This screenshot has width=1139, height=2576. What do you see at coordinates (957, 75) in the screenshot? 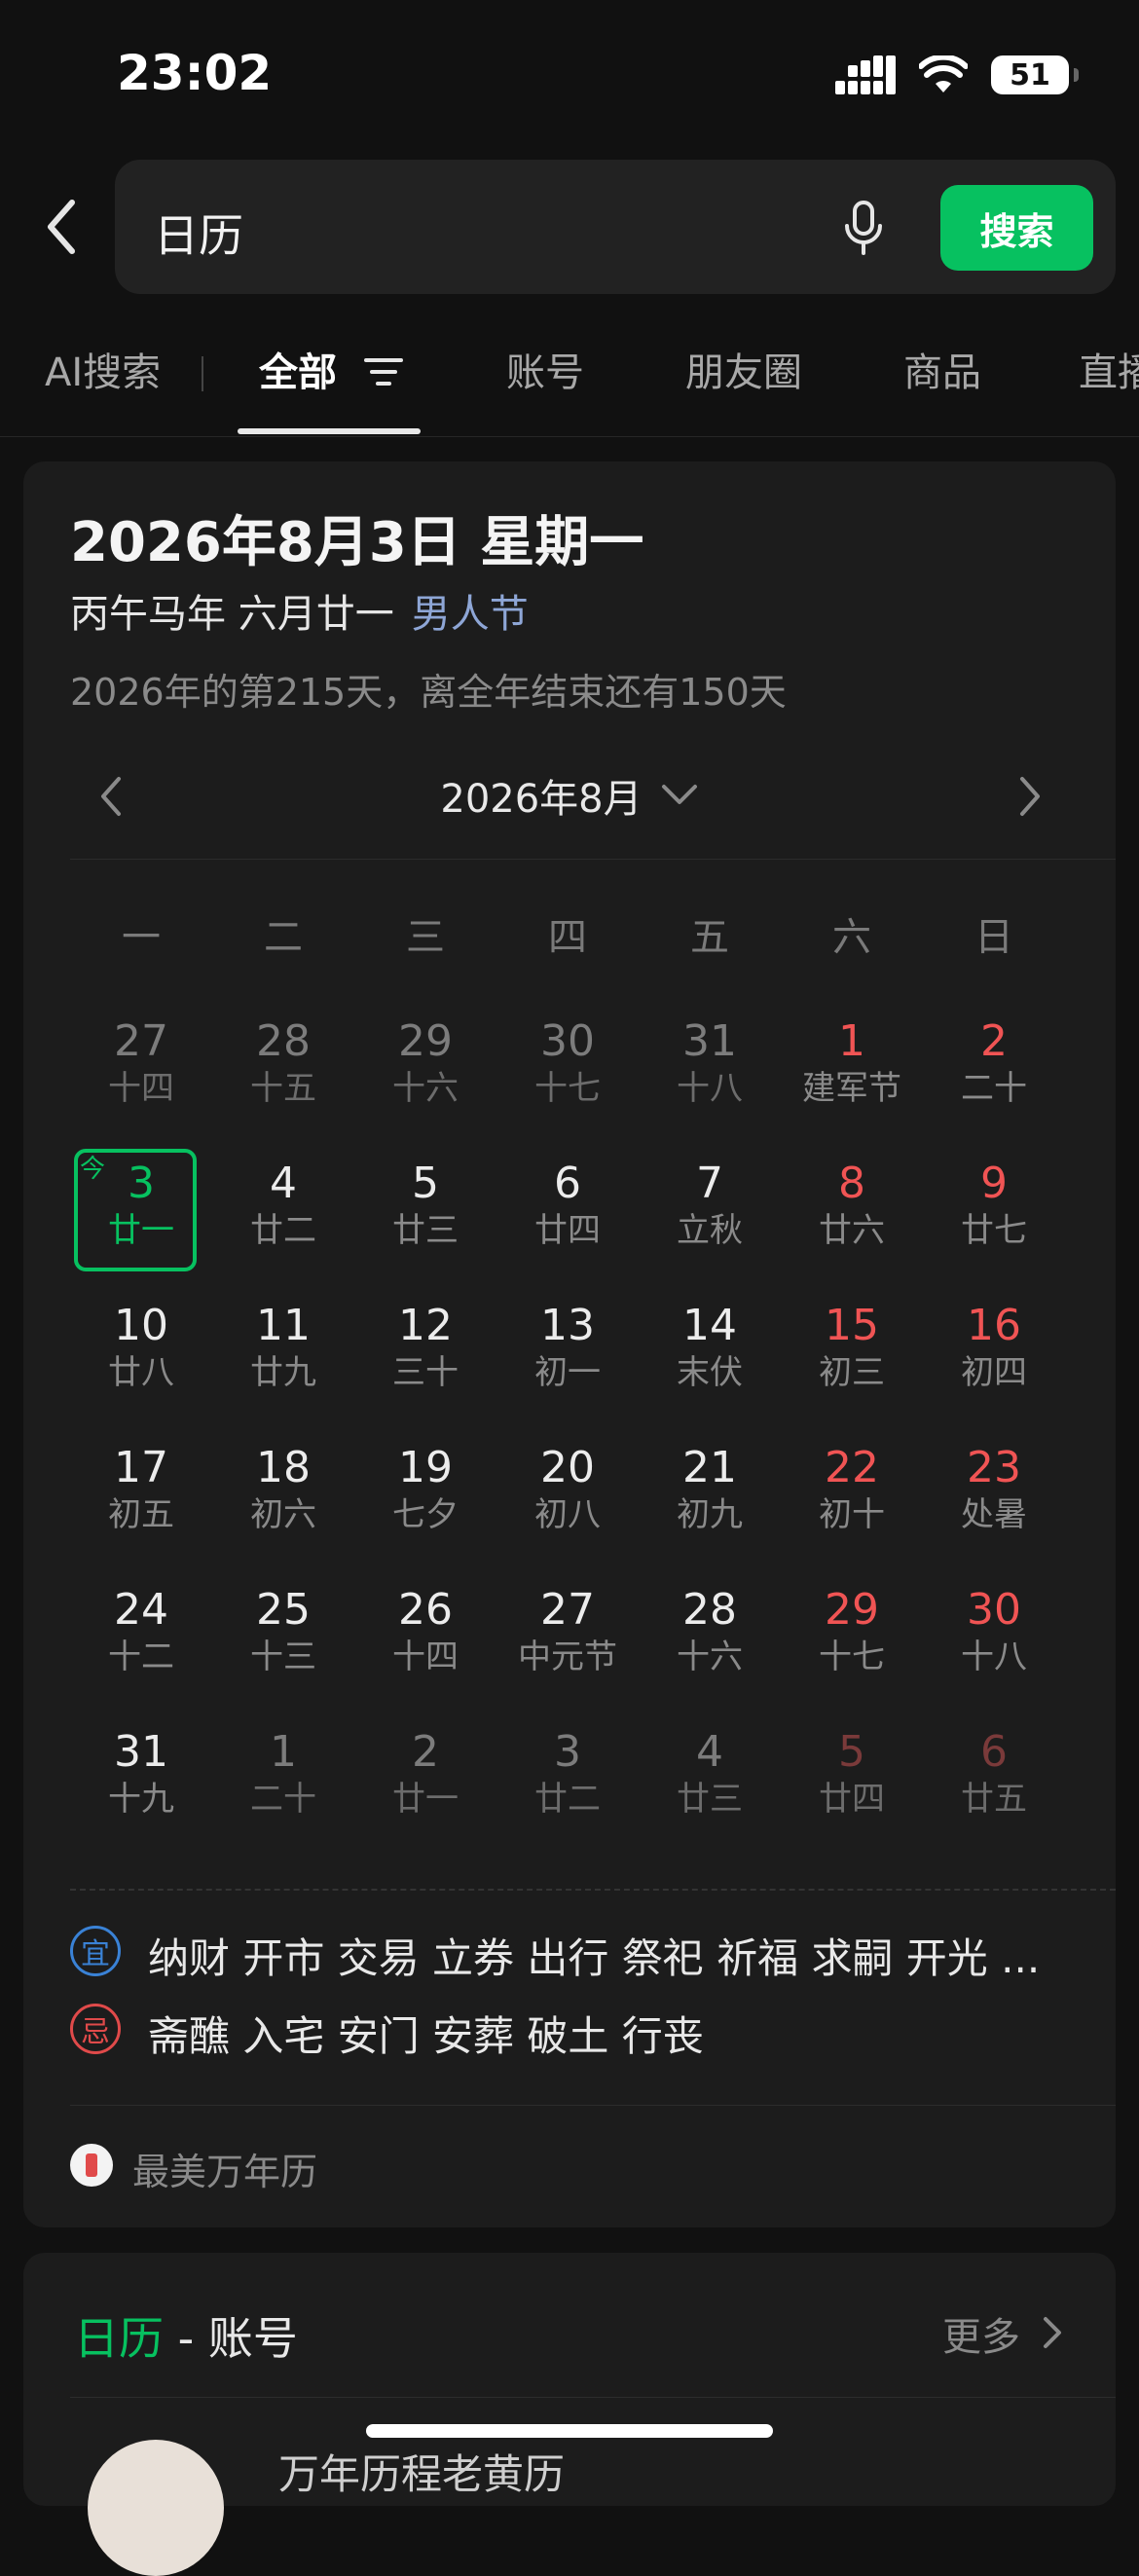
I see `status-icons: 51` at bounding box center [957, 75].